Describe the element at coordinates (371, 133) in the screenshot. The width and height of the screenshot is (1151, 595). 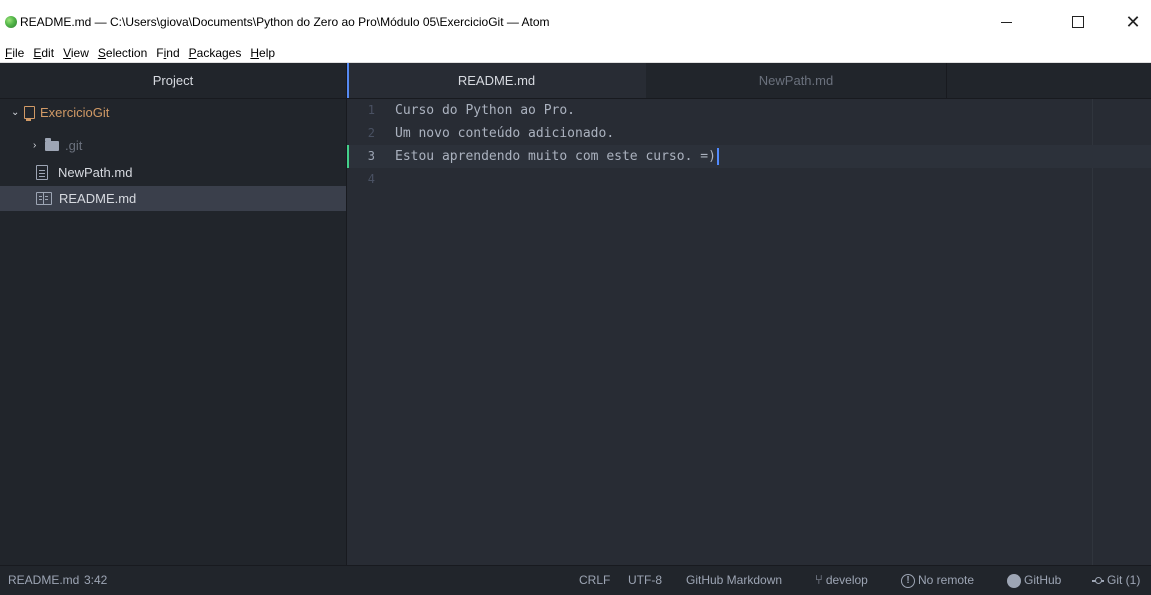
I see `line-number: 2` at that location.